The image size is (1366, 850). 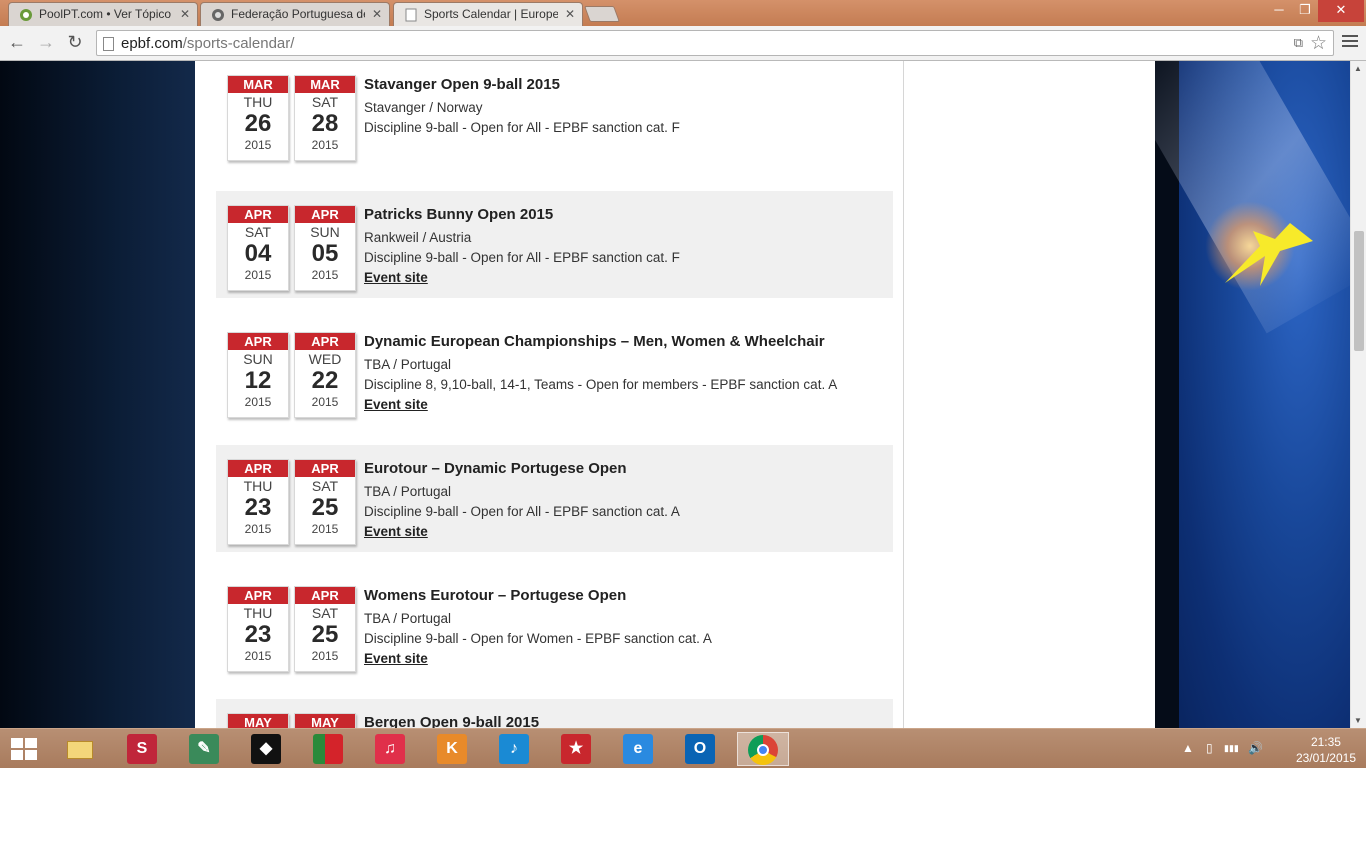 I want to click on taskbar-app: ♫, so click(x=391, y=749).